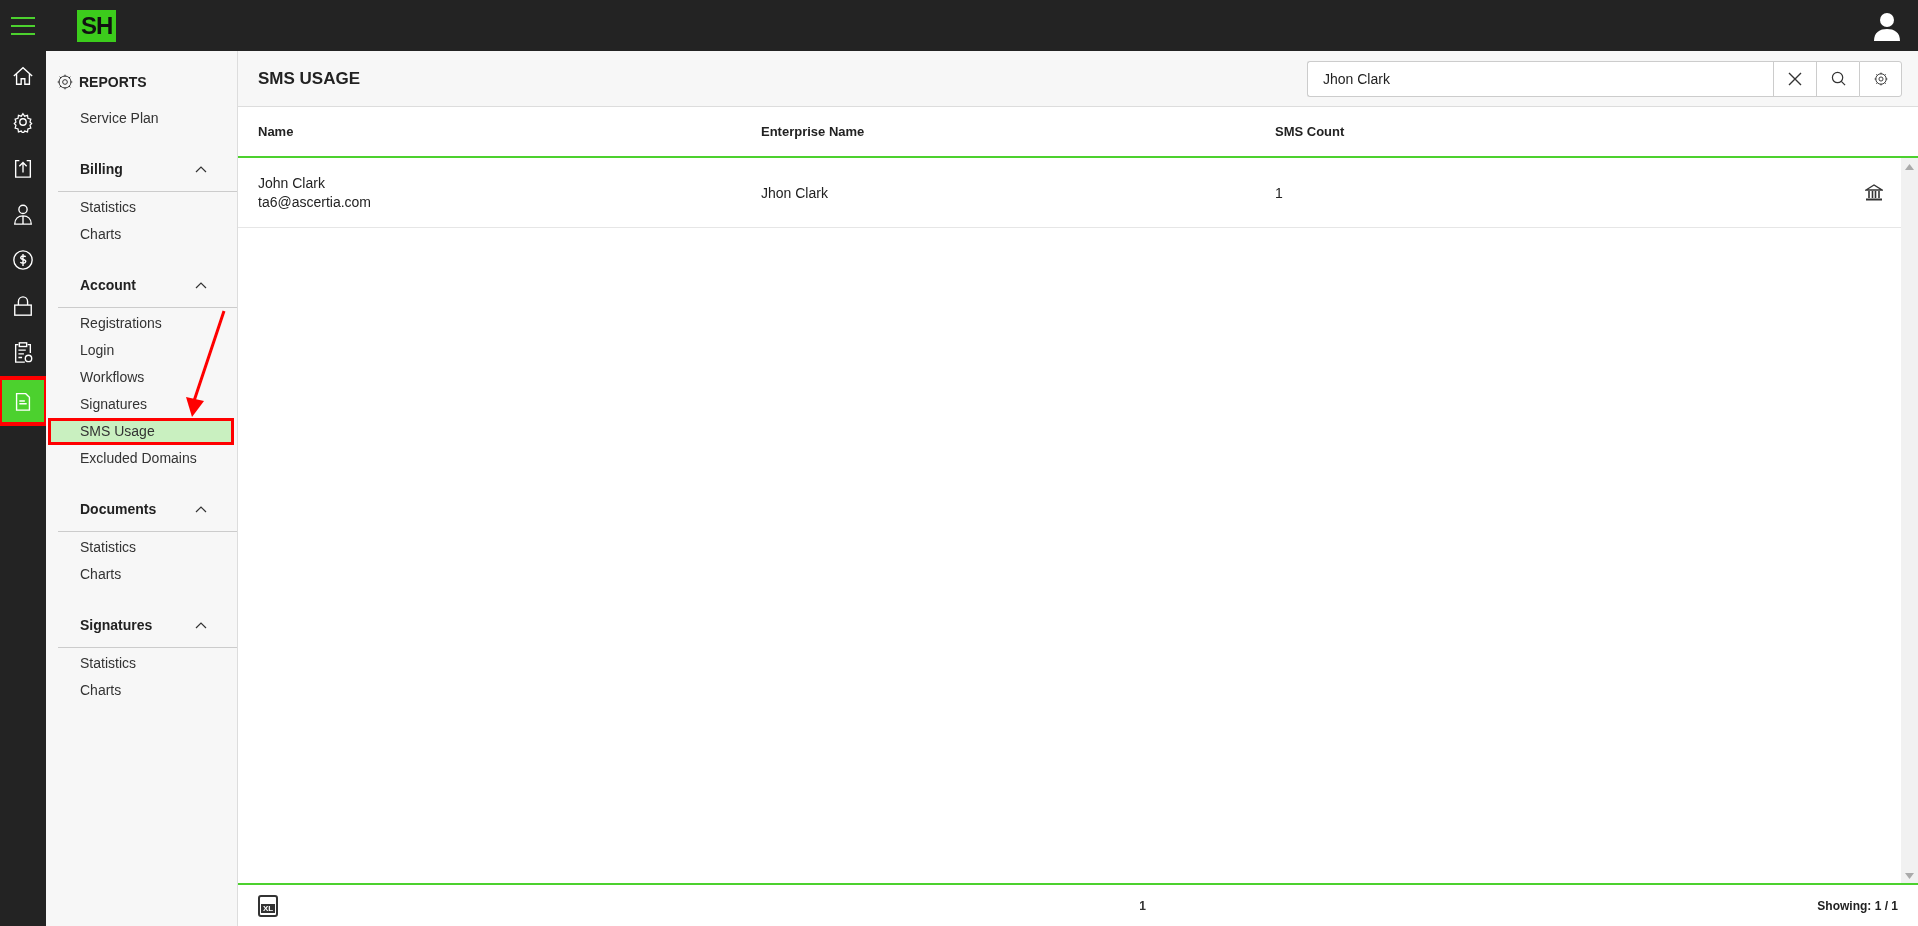 This screenshot has width=1918, height=926. Describe the element at coordinates (23, 306) in the screenshot. I see `lock-icon` at that location.